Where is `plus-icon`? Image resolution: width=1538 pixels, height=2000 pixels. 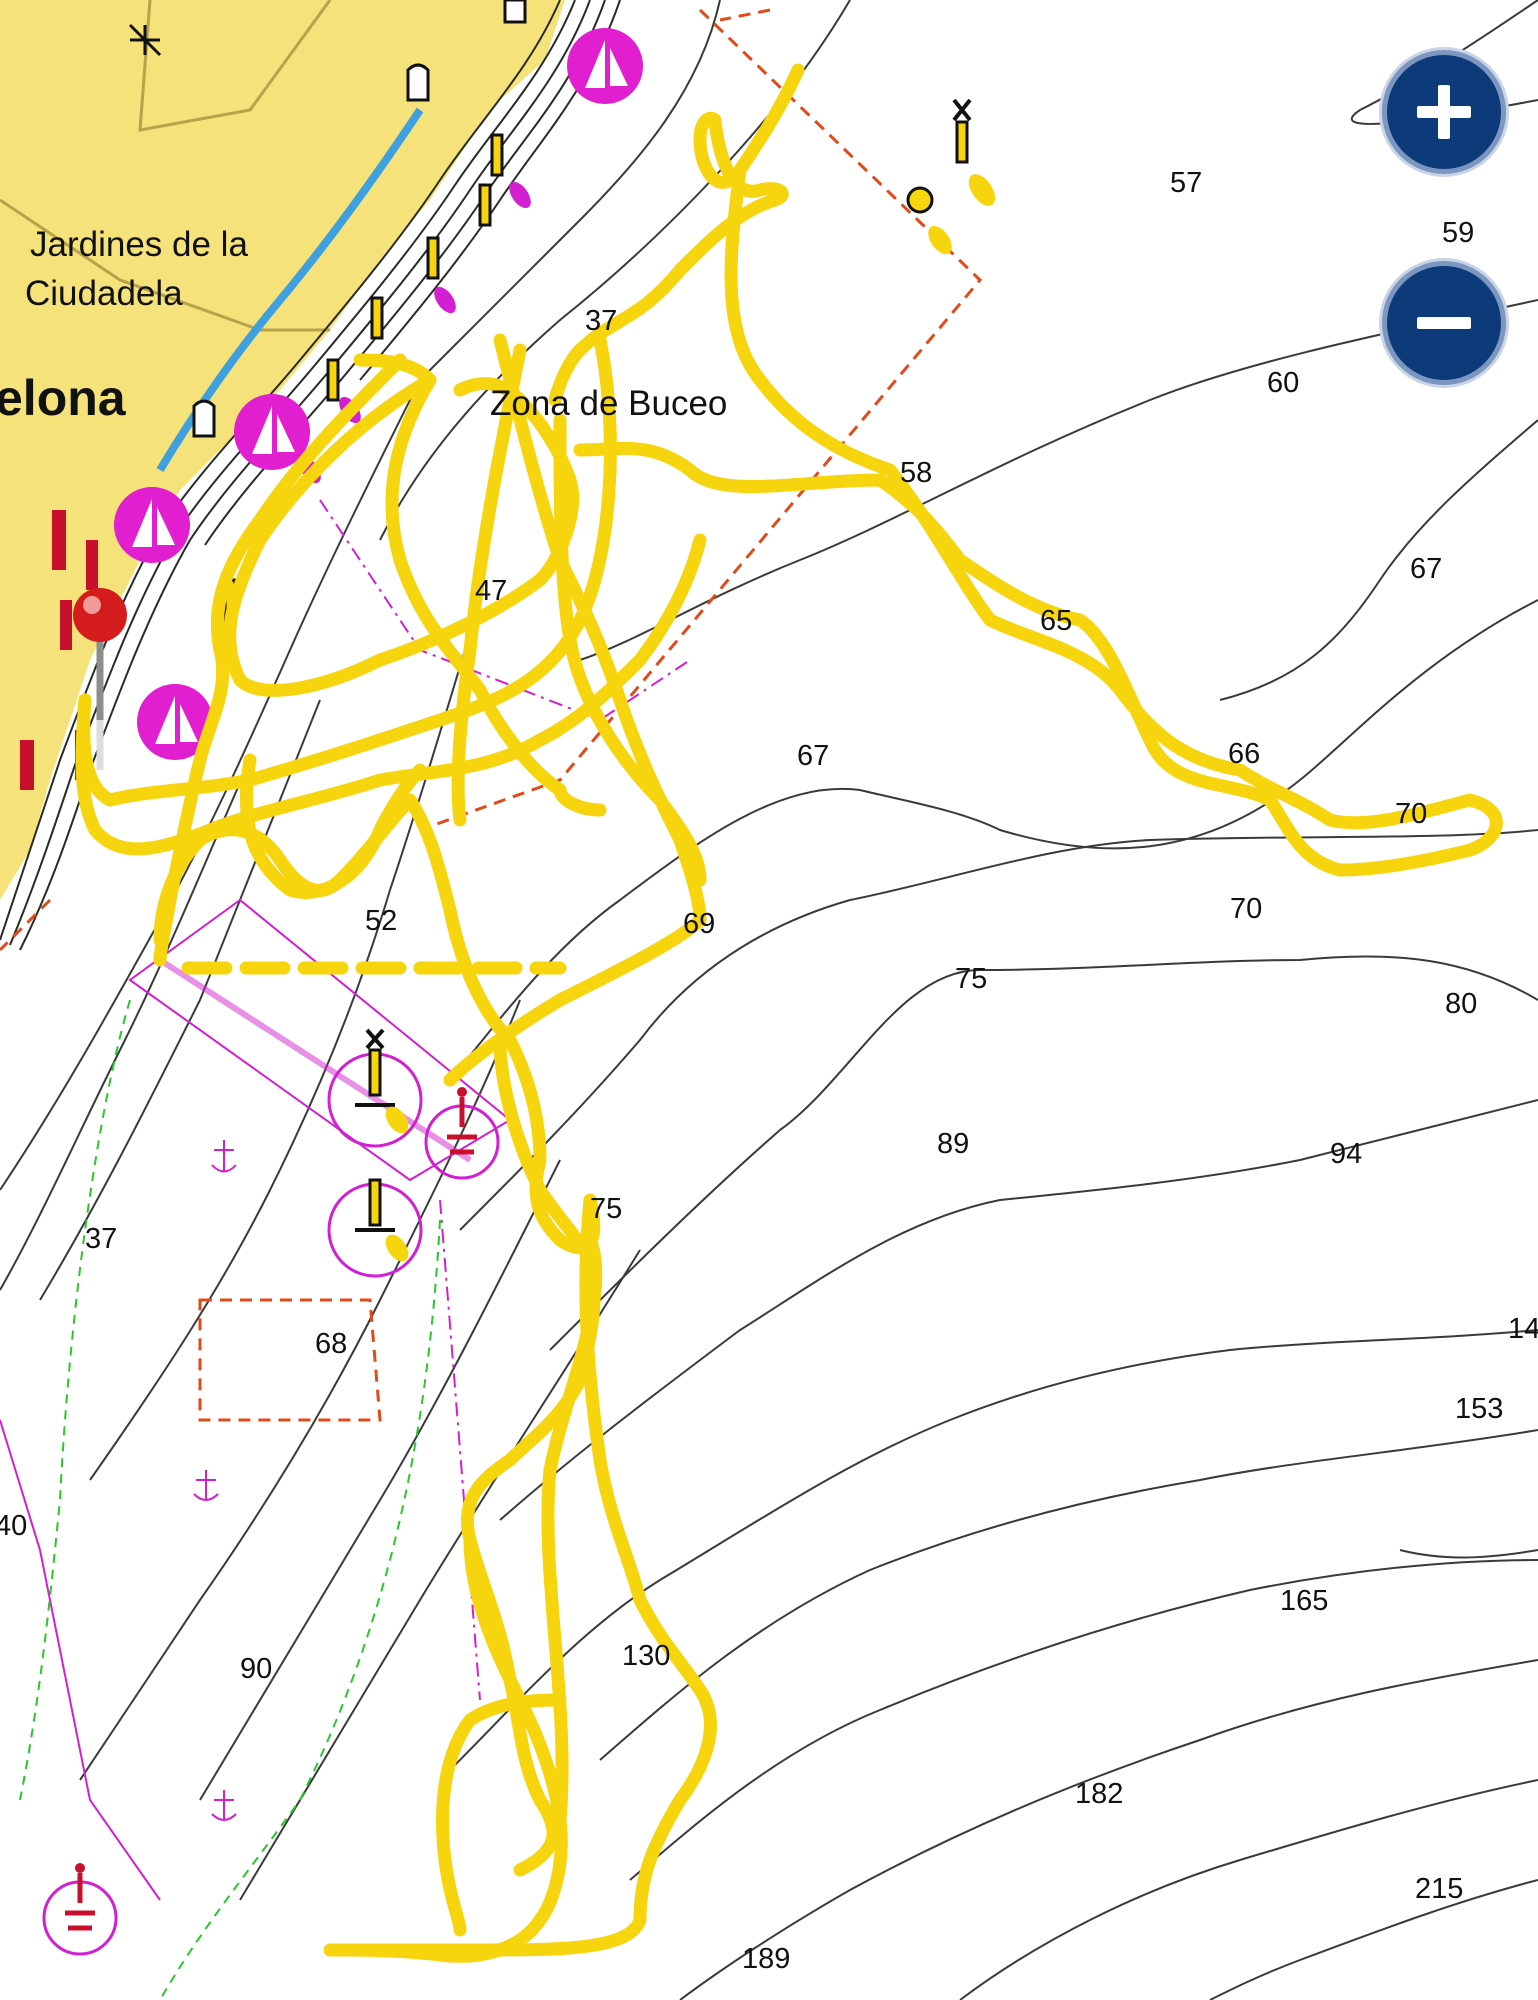 plus-icon is located at coordinates (1444, 112).